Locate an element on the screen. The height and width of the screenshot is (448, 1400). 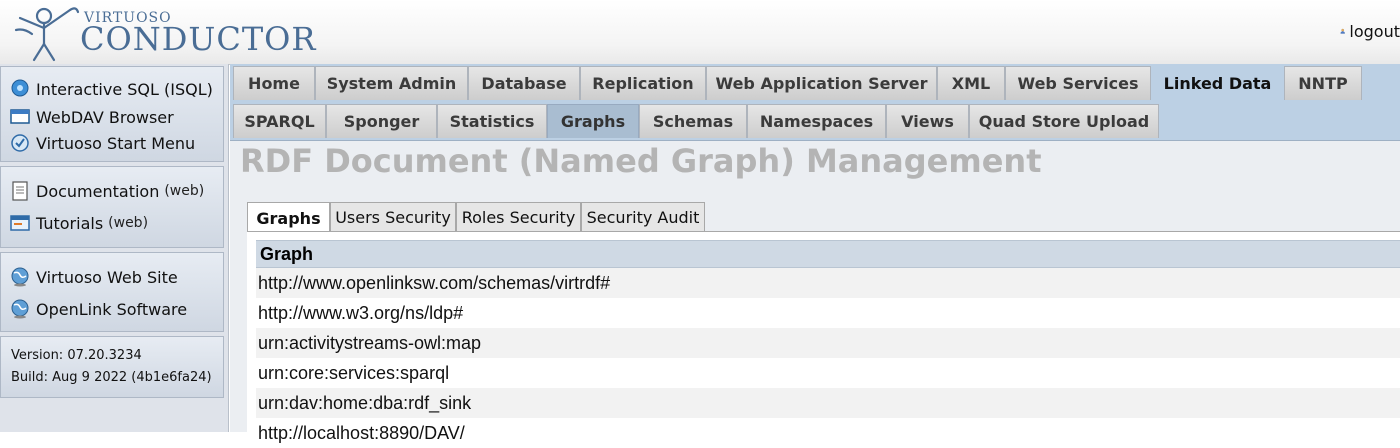
sidebar-item-label: Virtuoso Start Menu is located at coordinates (116, 143).